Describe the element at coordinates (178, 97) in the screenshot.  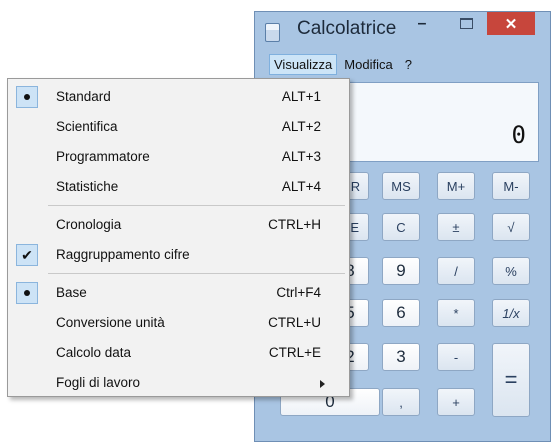
I see `menu-item-standard: Standard ALT+1` at that location.